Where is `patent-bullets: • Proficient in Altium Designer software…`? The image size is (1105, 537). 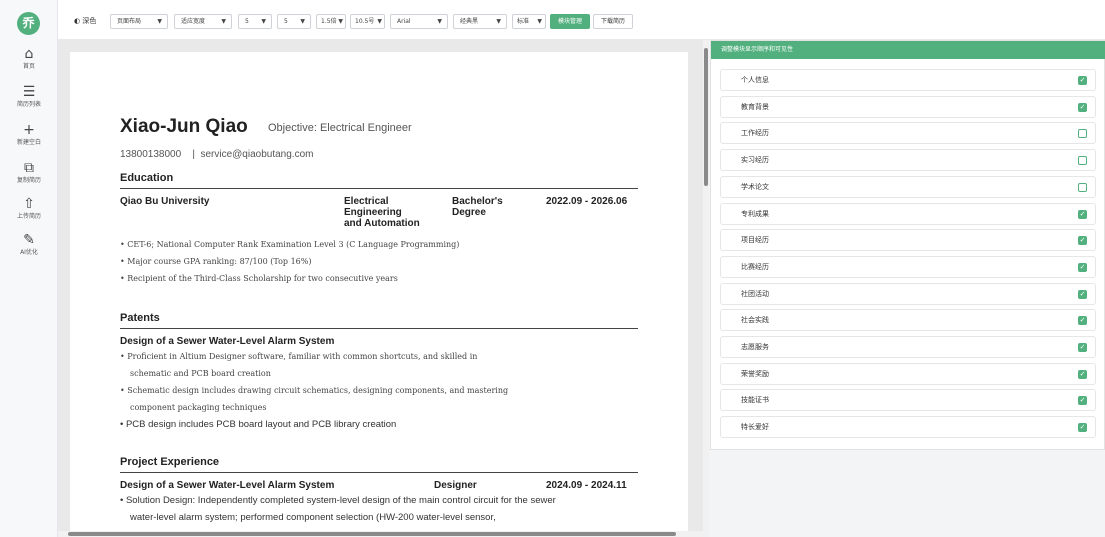 patent-bullets: • Proficient in Altium Designer software… is located at coordinates (379, 382).